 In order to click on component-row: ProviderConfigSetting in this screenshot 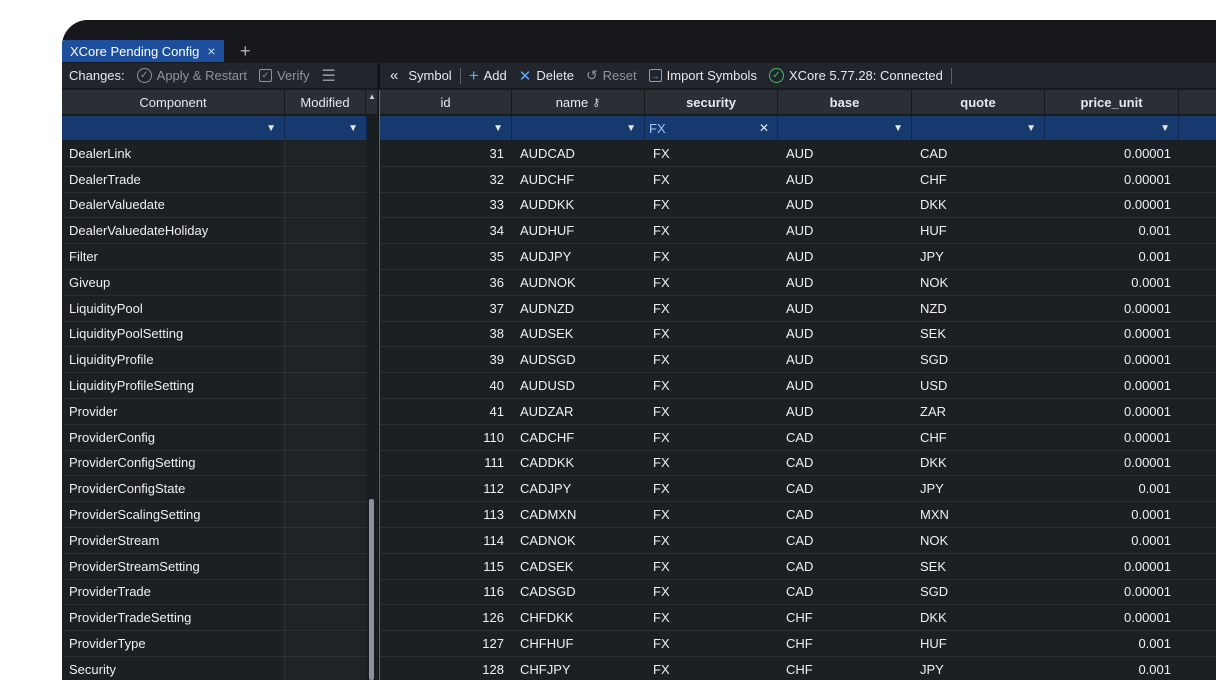, I will do `click(214, 463)`.